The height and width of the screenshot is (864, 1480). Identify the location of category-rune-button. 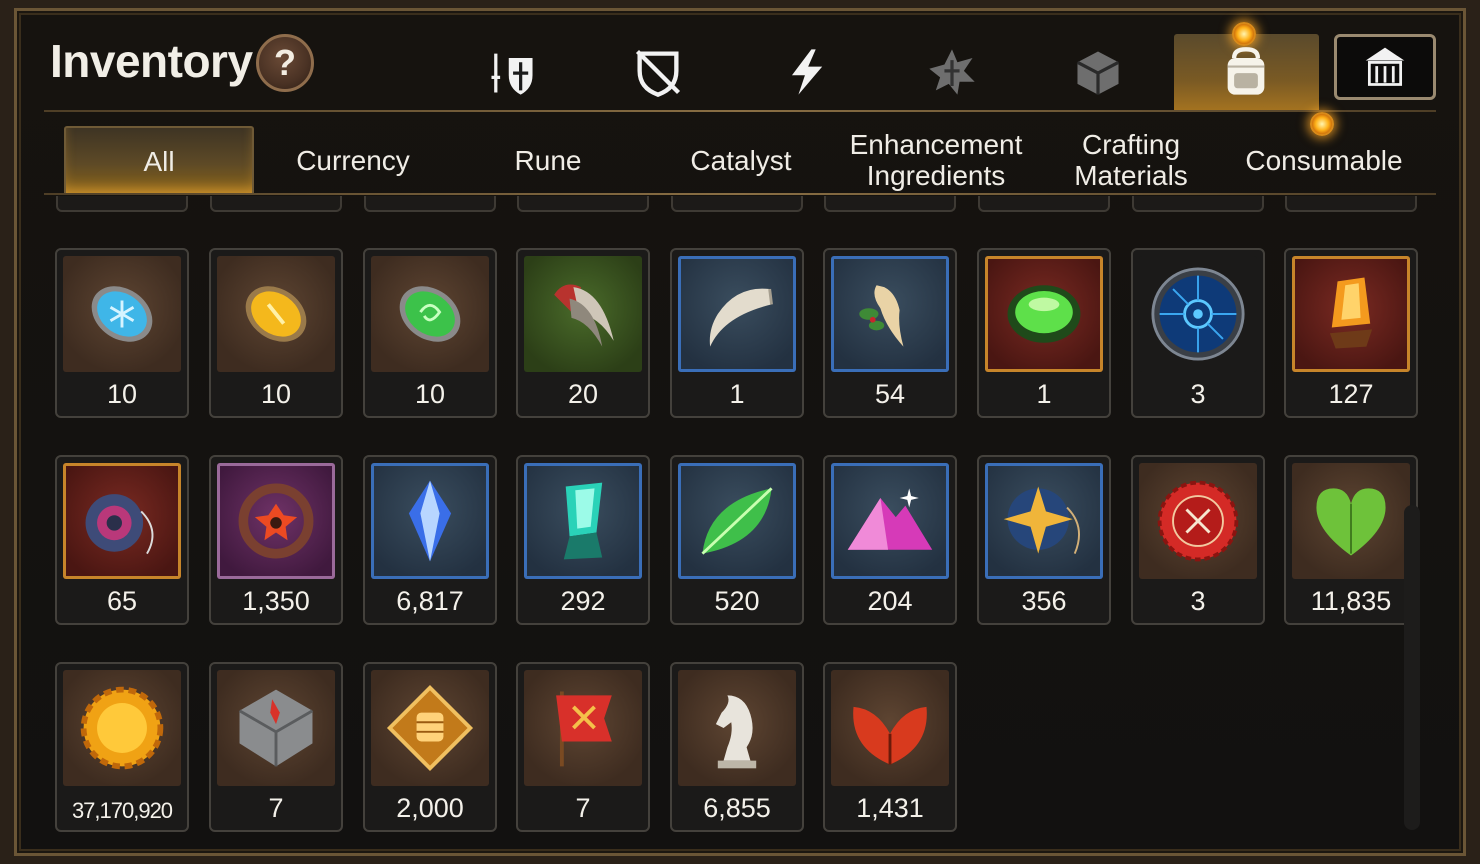
(952, 72).